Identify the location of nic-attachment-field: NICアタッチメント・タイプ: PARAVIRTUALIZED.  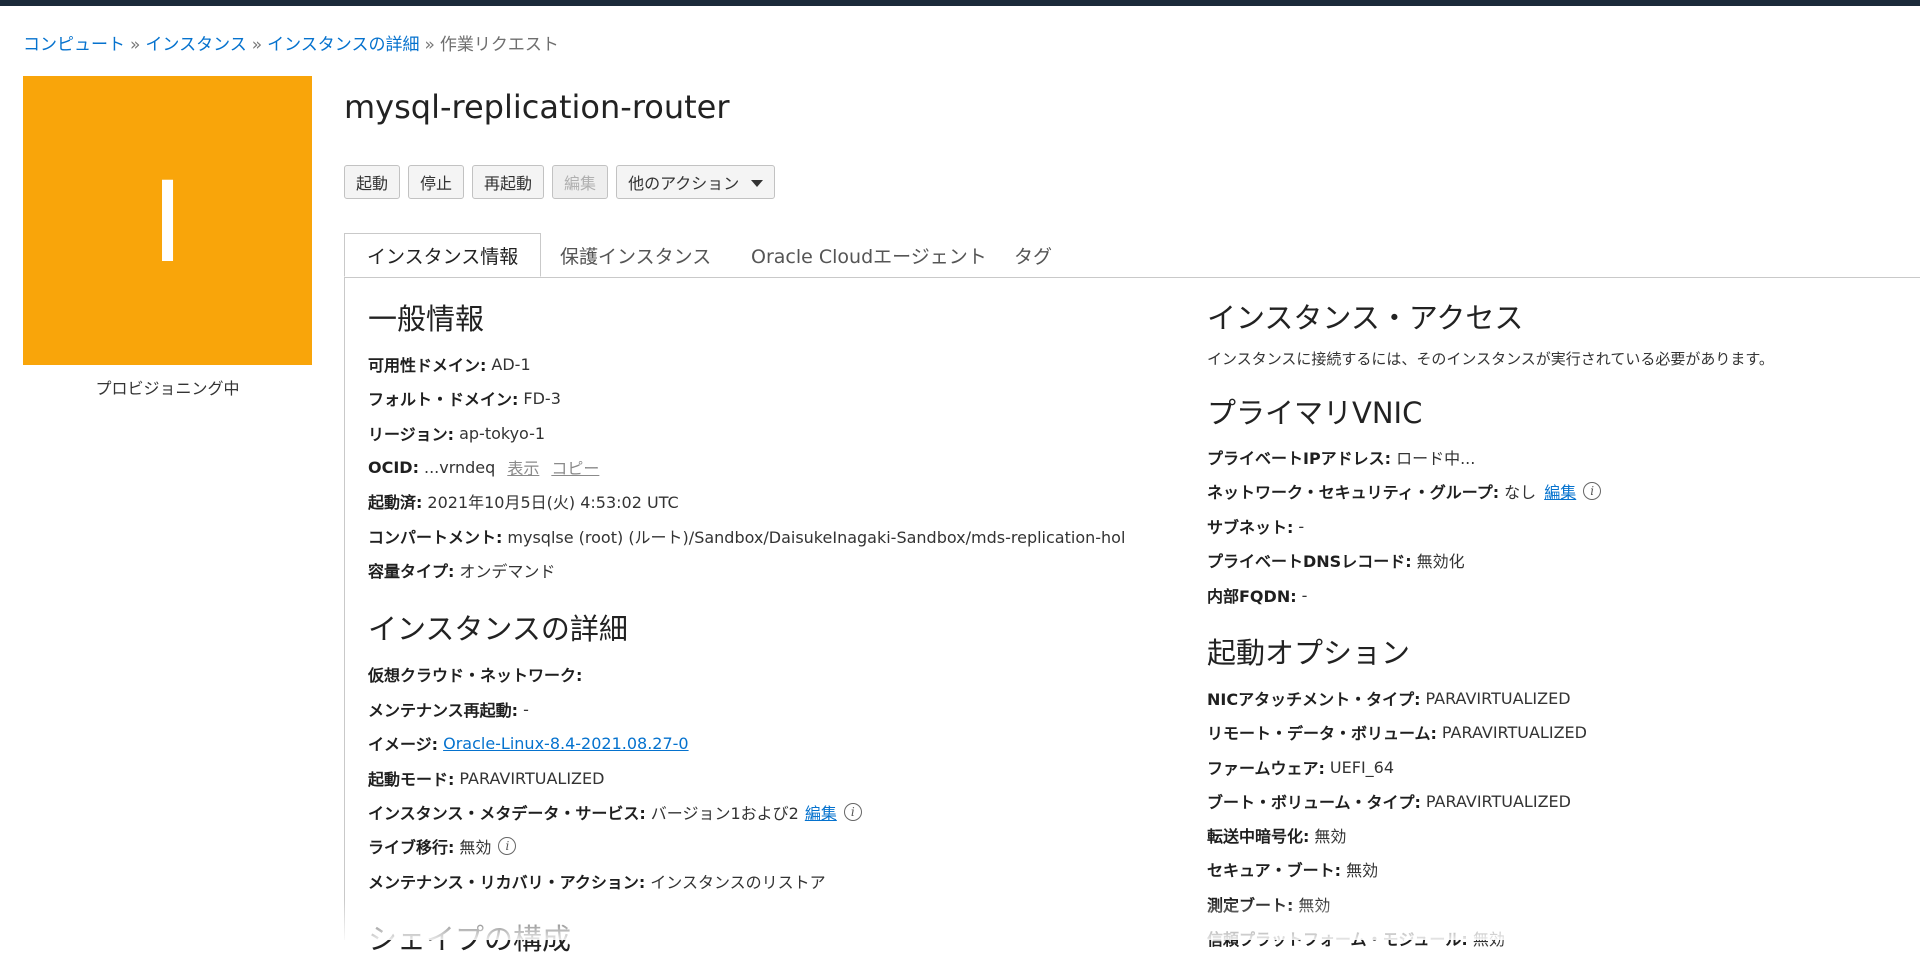
(1389, 698).